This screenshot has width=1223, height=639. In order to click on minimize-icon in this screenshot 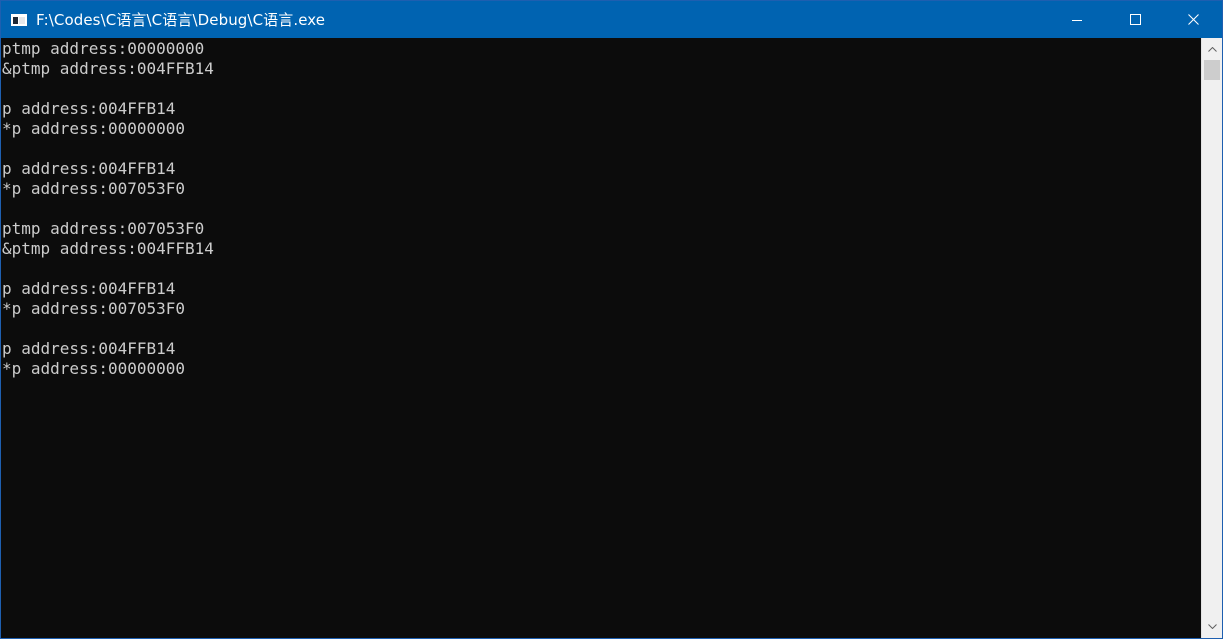, I will do `click(1077, 20)`.